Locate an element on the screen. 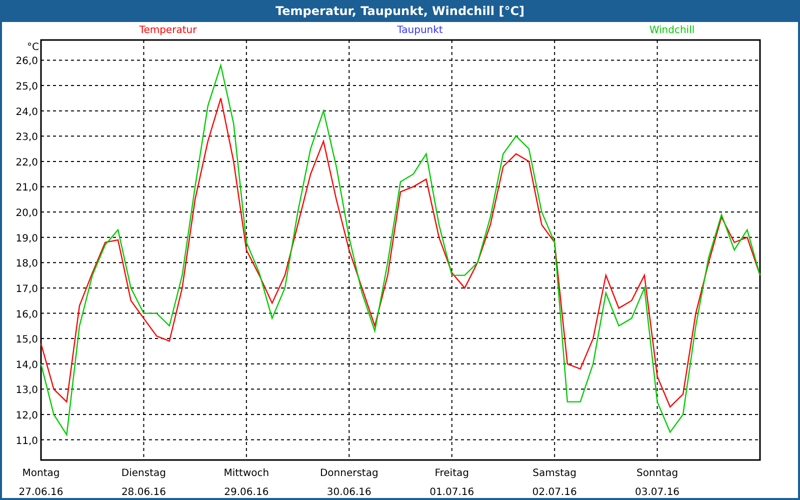 The height and width of the screenshot is (500, 800). axis-label: 26,0 is located at coordinates (27, 62).